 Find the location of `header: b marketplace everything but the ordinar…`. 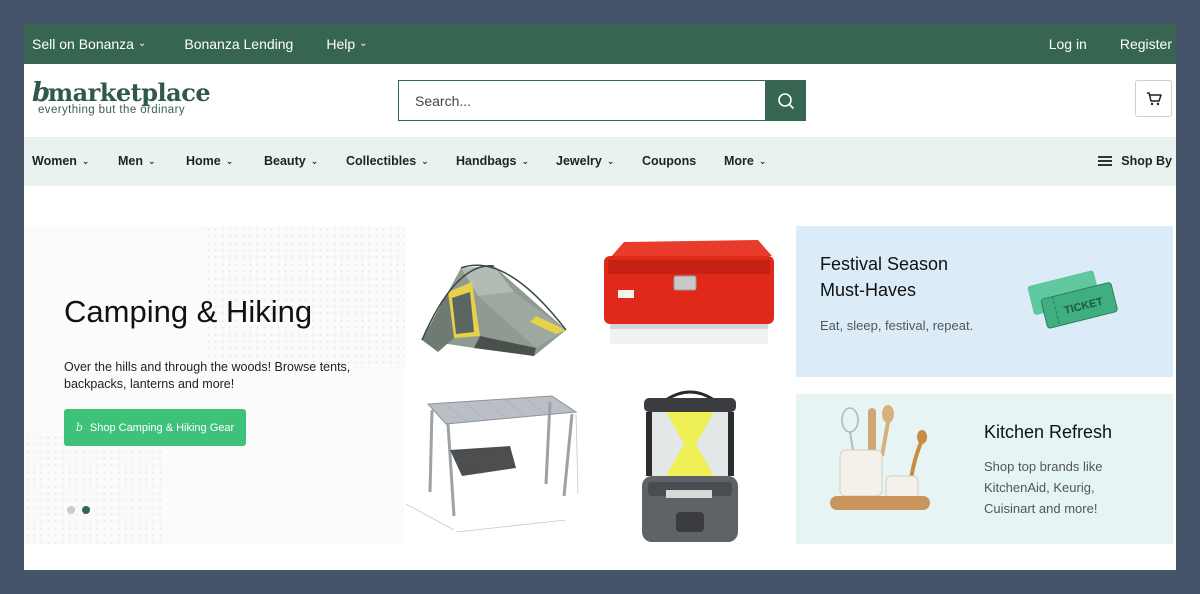

header: b marketplace everything but the ordinar… is located at coordinates (600, 100).